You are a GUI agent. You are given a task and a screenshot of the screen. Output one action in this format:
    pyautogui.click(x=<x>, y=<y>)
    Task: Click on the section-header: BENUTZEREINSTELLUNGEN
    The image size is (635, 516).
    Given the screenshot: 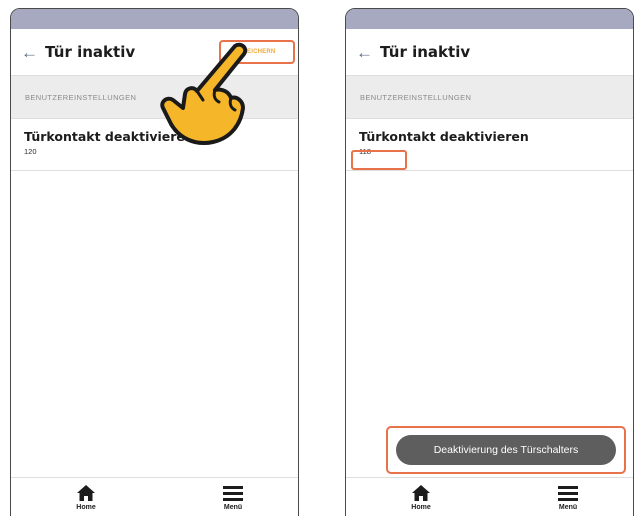 What is the action you would take?
    pyautogui.click(x=489, y=97)
    